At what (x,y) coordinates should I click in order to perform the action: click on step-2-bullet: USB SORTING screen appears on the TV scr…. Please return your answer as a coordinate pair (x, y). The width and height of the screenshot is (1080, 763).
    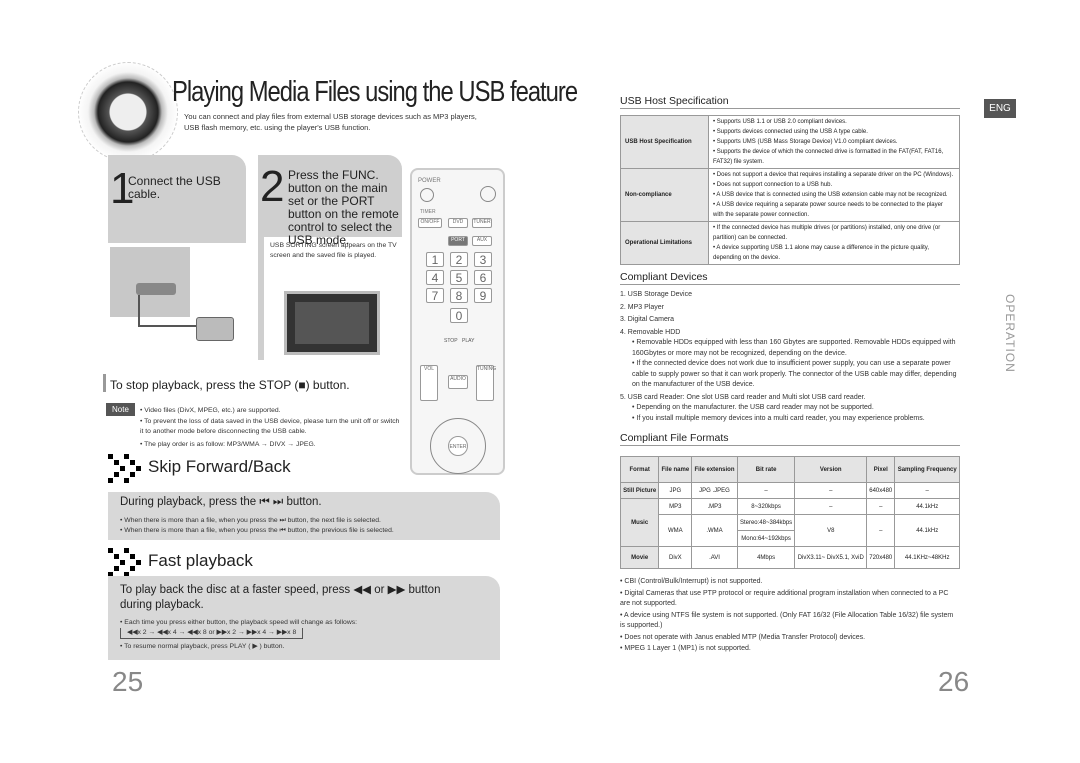
    Looking at the image, I should click on (333, 250).